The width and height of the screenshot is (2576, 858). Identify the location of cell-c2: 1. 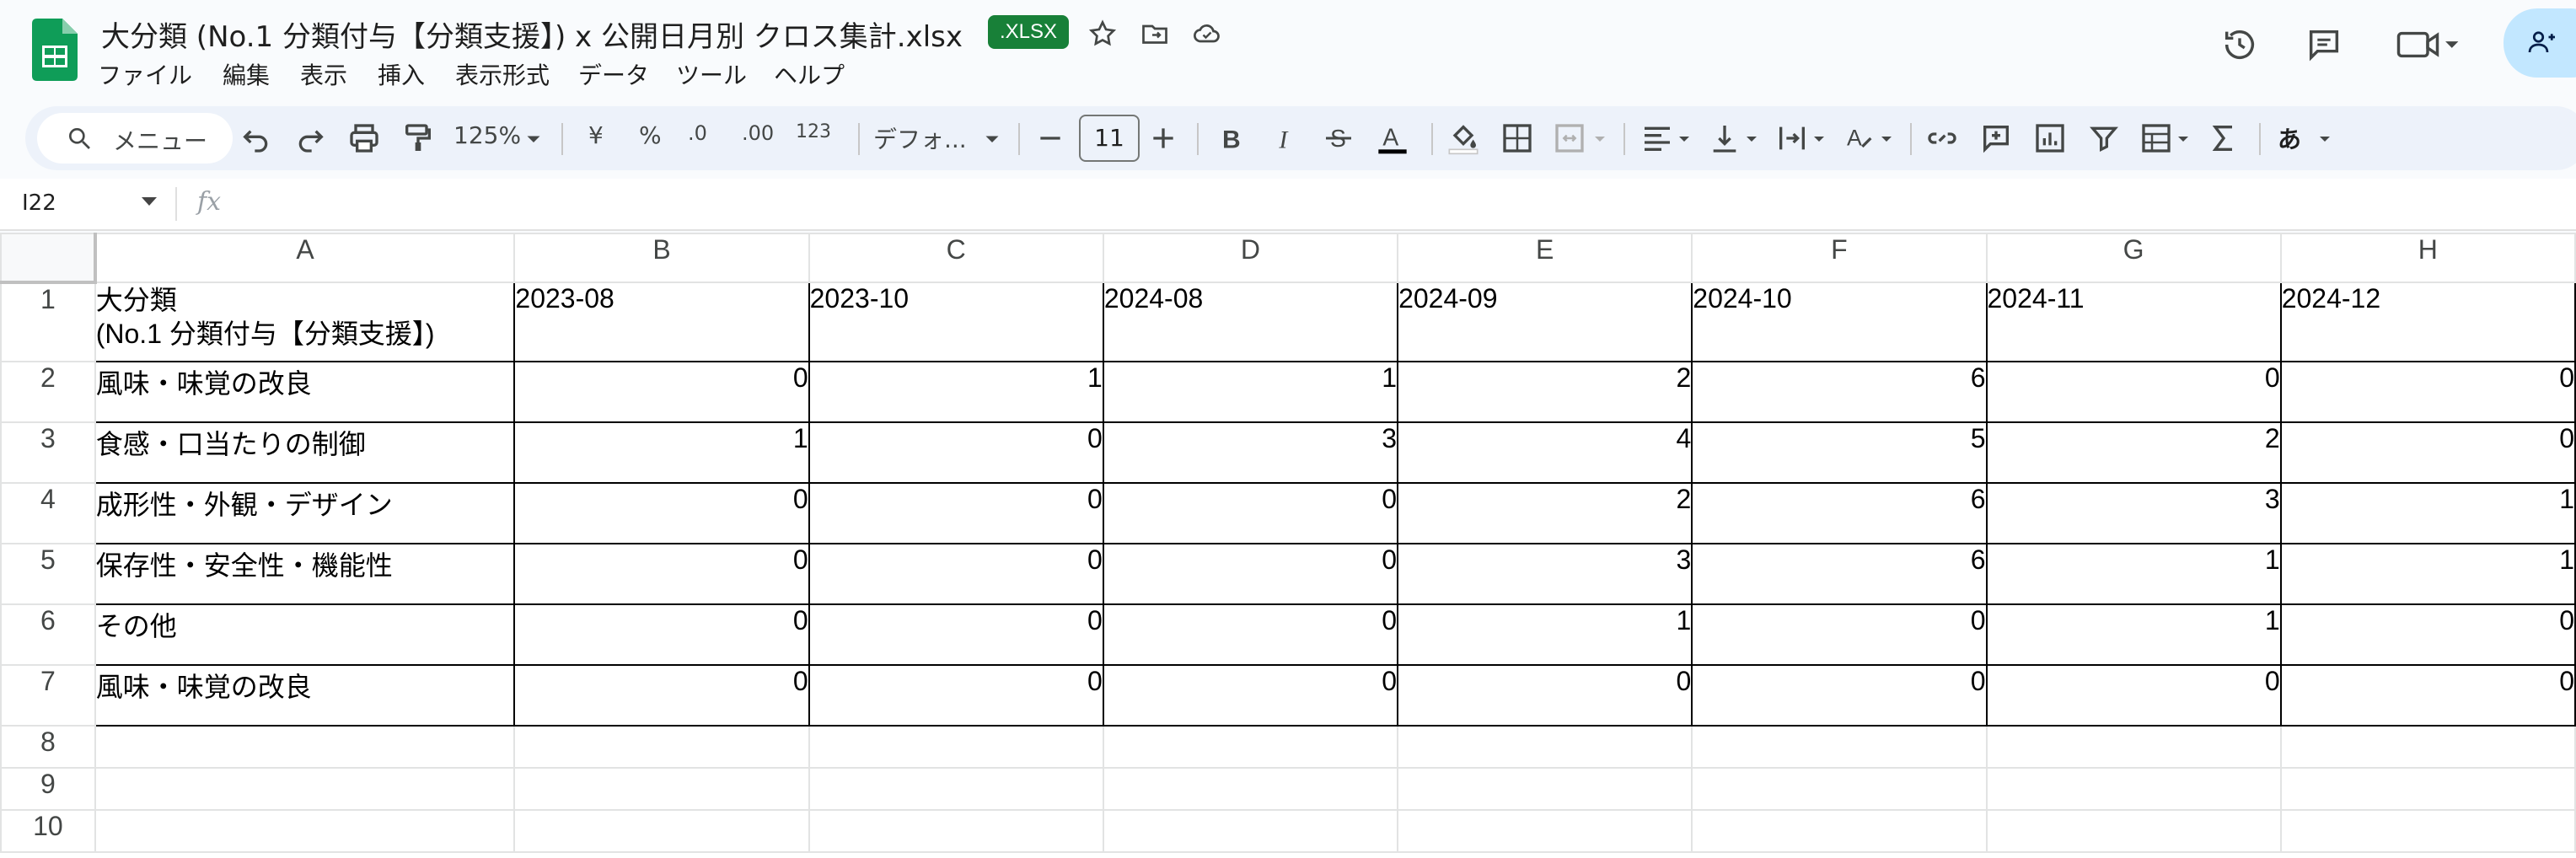
(956, 392).